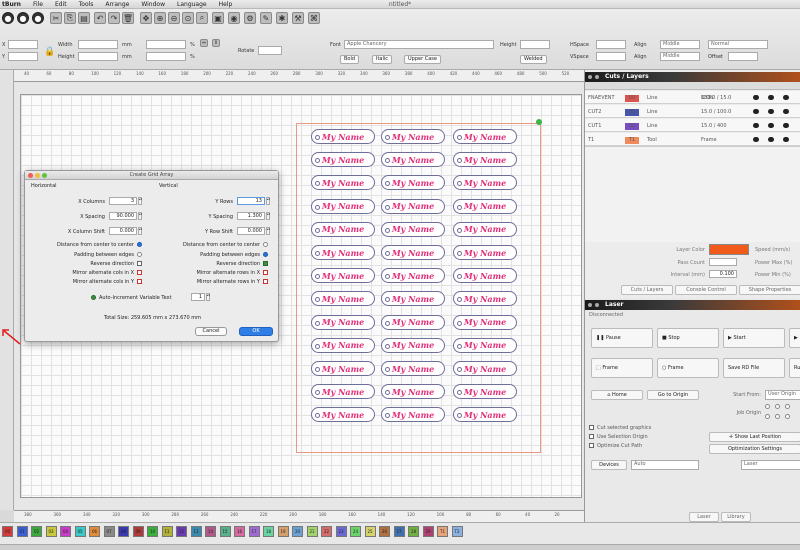 The image size is (800, 550). Describe the element at coordinates (692, 139) in the screenshot. I see `cut-layer-row: T1 T1 Tool Frame` at that location.